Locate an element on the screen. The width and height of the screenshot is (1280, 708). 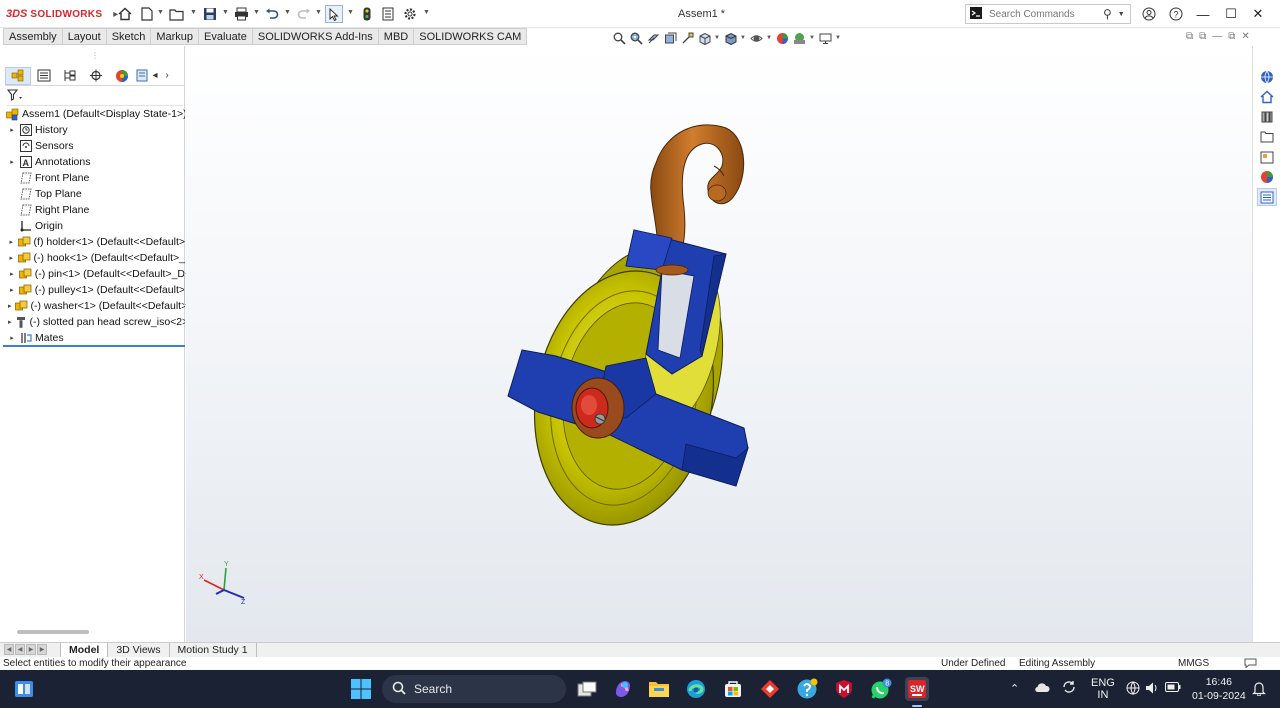
edge-browser-icon is located at coordinates (696, 689).